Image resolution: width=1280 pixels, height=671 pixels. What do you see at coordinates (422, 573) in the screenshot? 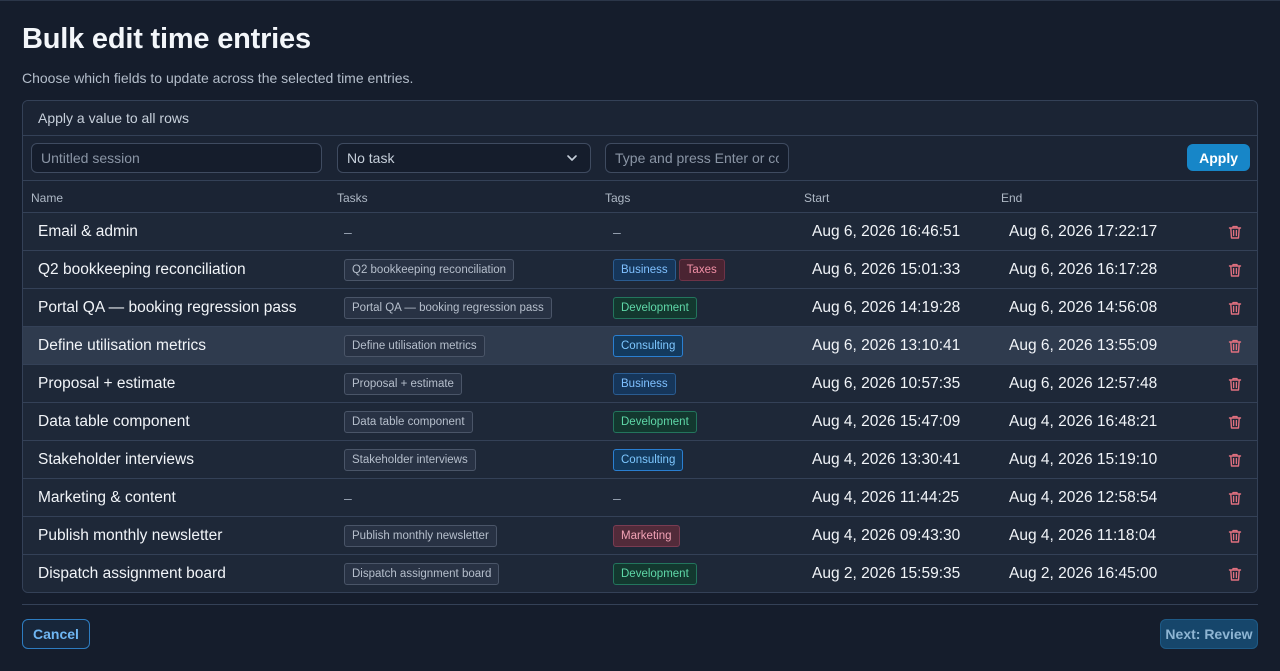
I see `task-chip: Dispatch assignment board` at bounding box center [422, 573].